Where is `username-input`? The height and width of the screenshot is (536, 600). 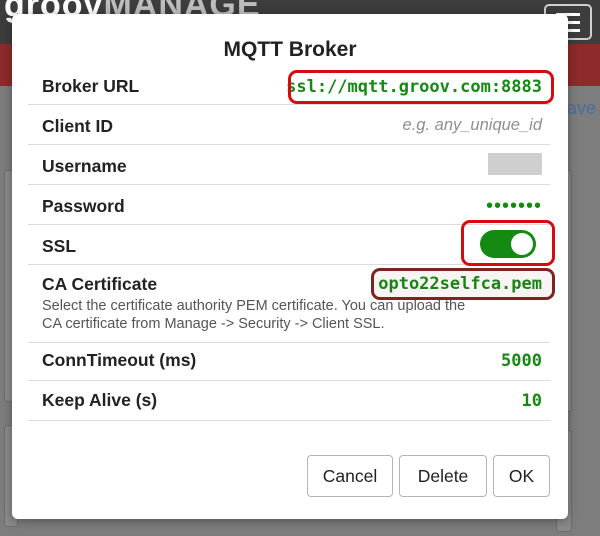 username-input is located at coordinates (515, 164).